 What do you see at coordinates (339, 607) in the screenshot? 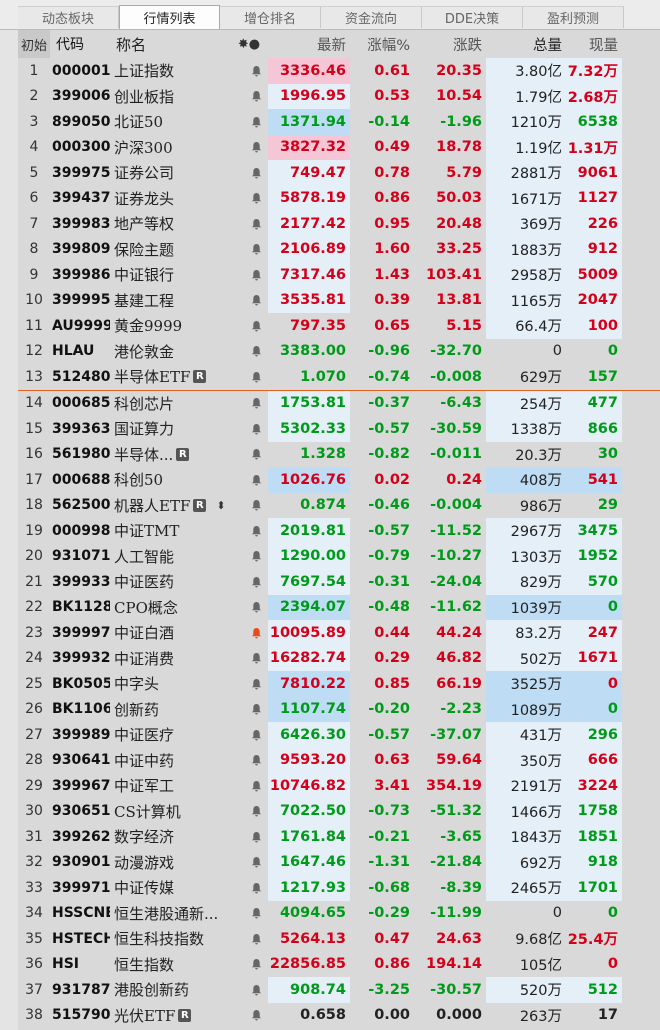
I see `table-row: 22 BK1128 CPO概念 2394.07 -0.48 -11.62 1039万 0` at bounding box center [339, 607].